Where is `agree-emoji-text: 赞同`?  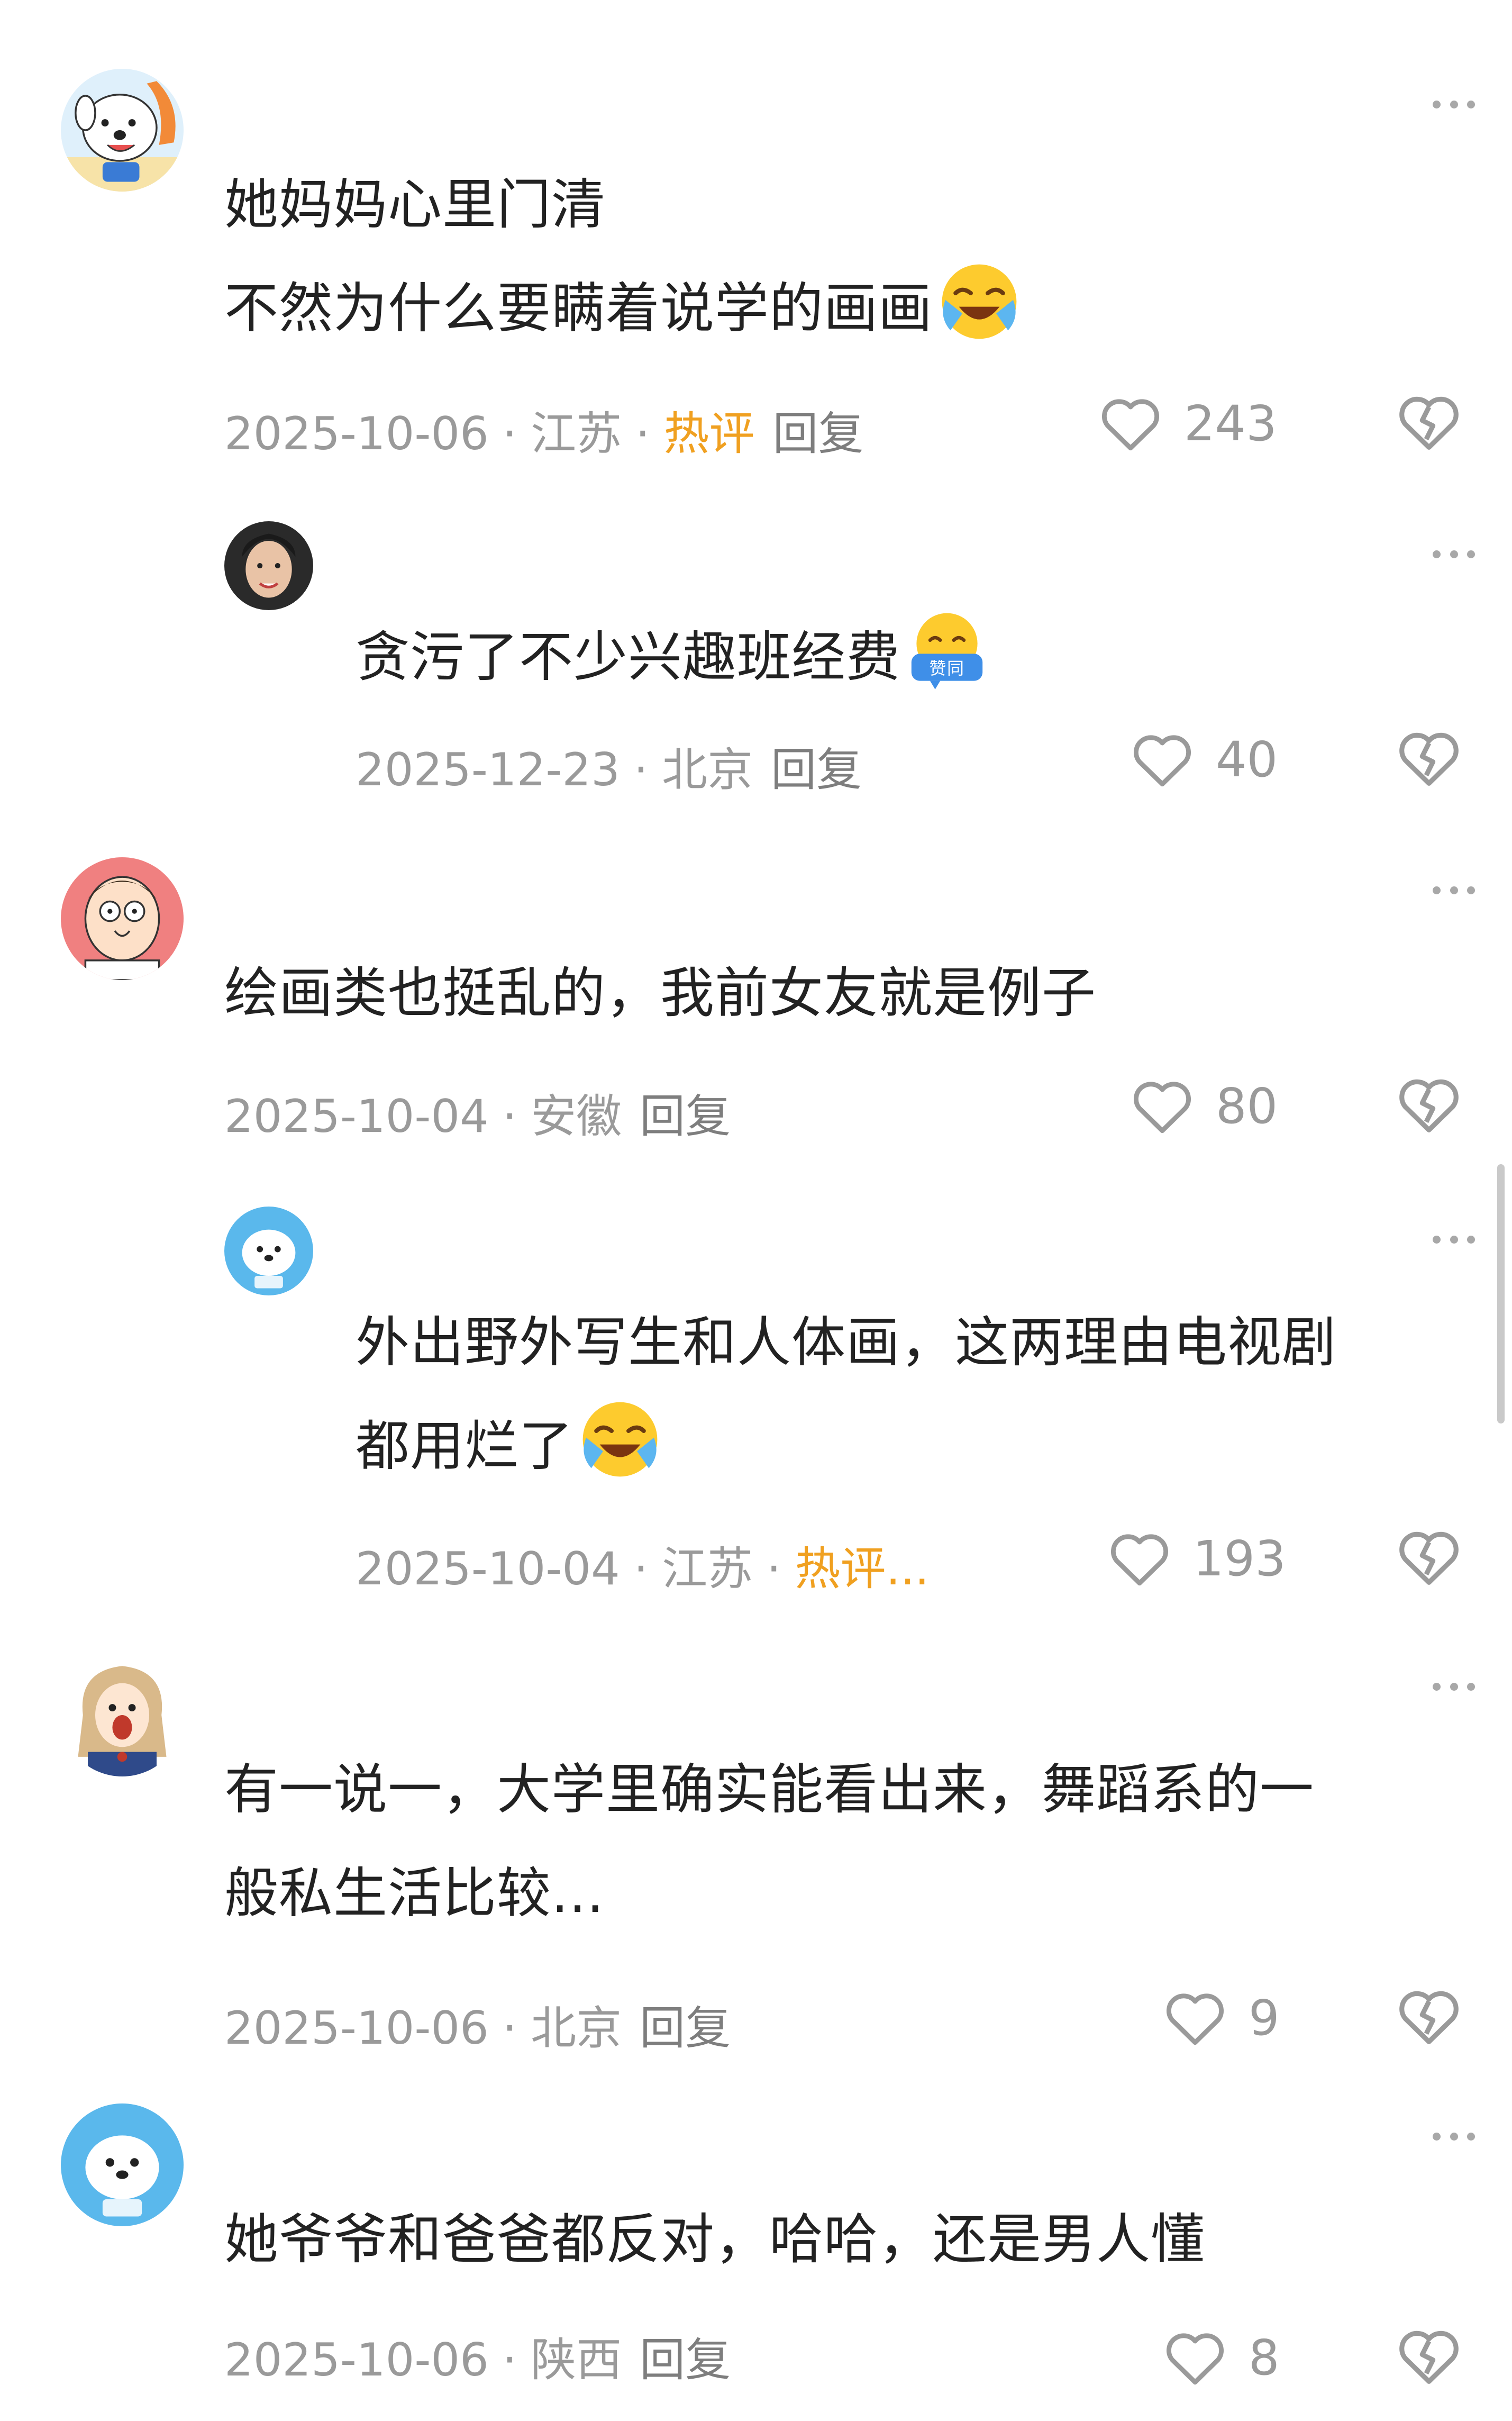 agree-emoji-text: 赞同 is located at coordinates (947, 668).